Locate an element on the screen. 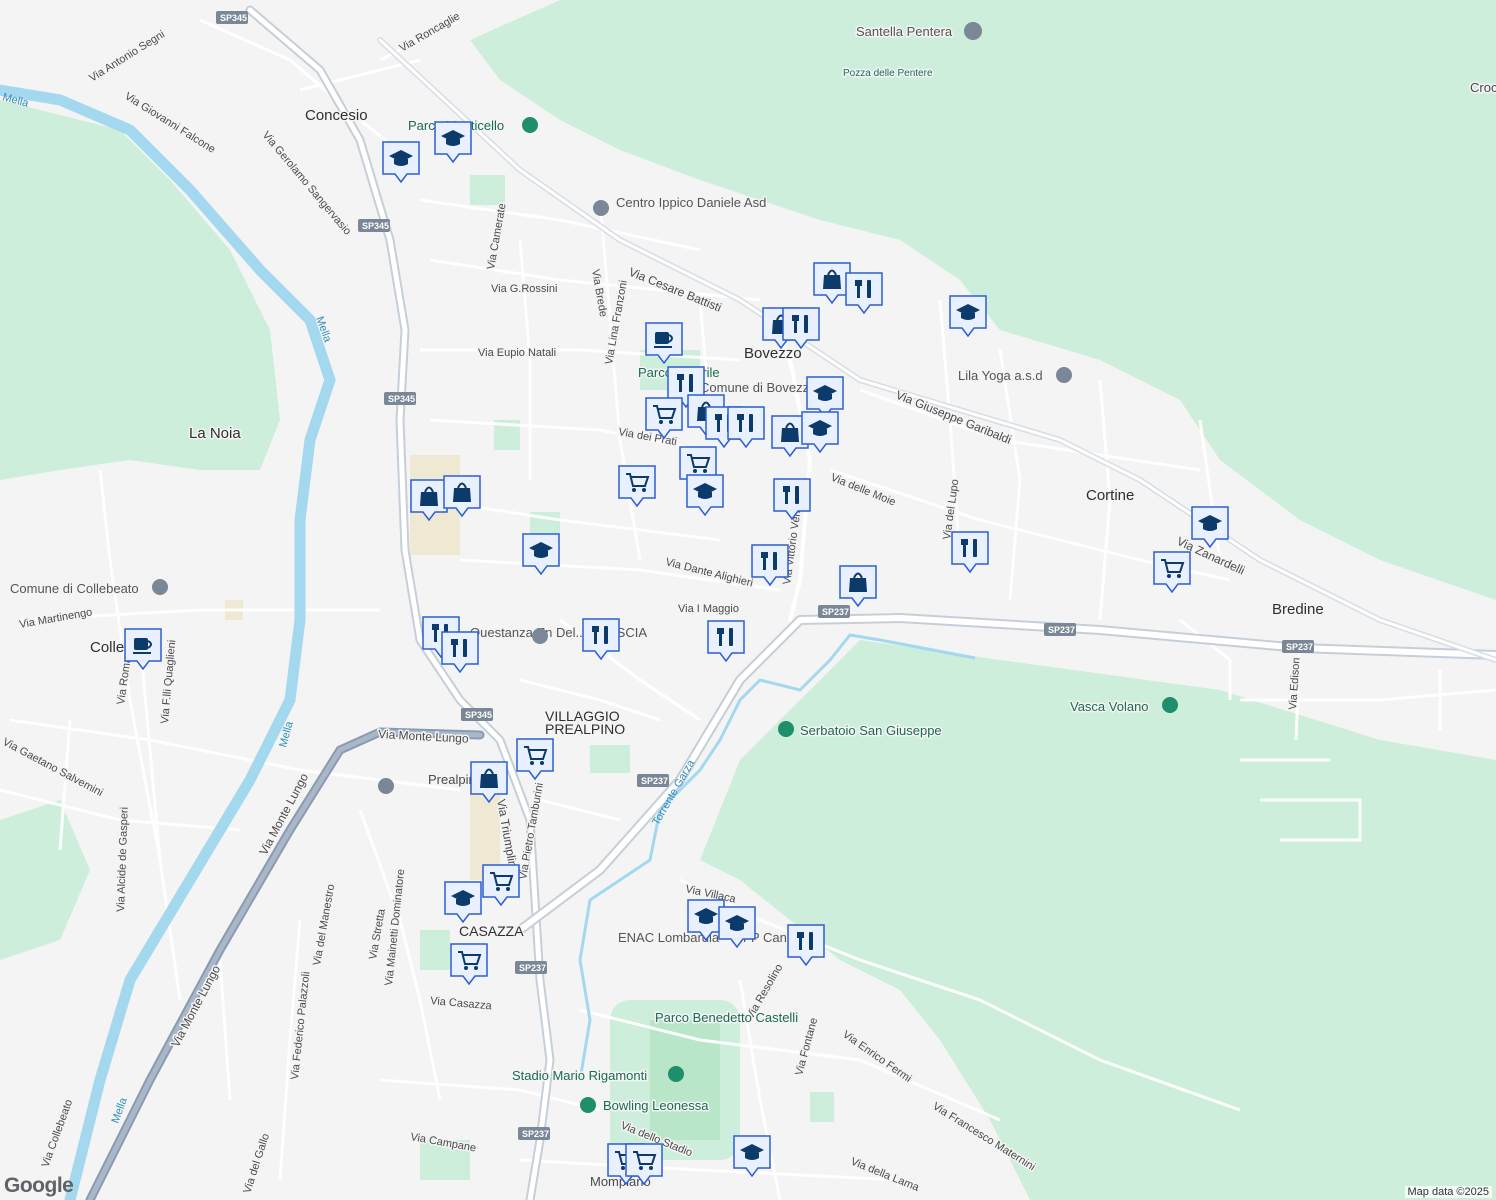 The image size is (1496, 1200). place-casazza: CASAZZA is located at coordinates (491, 931).